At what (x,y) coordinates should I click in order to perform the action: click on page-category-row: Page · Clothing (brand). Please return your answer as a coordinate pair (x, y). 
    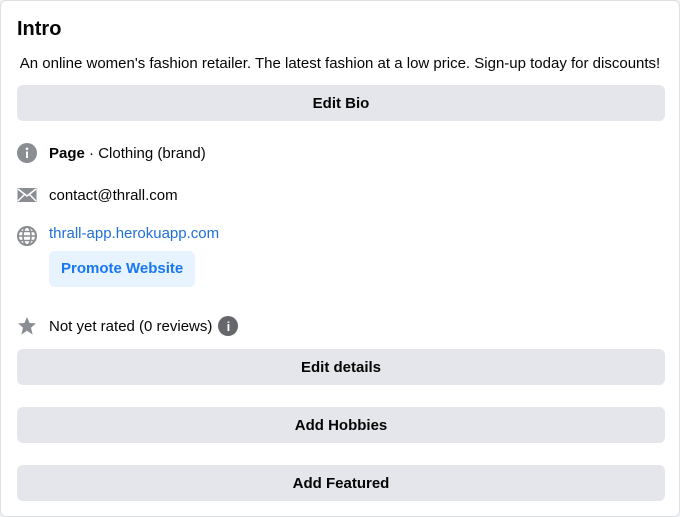
    Looking at the image, I should click on (111, 153).